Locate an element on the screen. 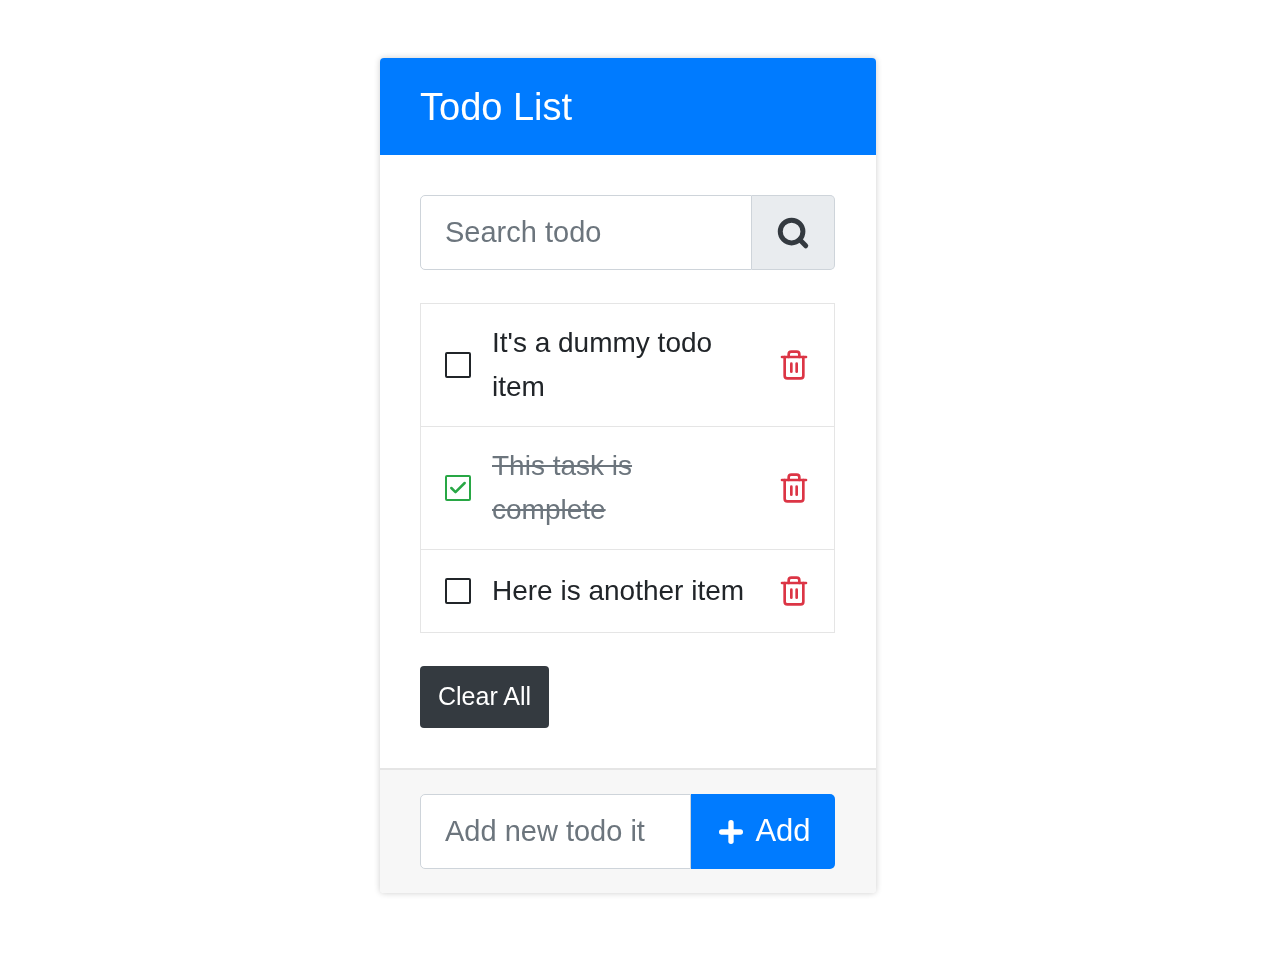 The height and width of the screenshot is (960, 1280). add-todo-field: Add new todo it is located at coordinates (555, 831).